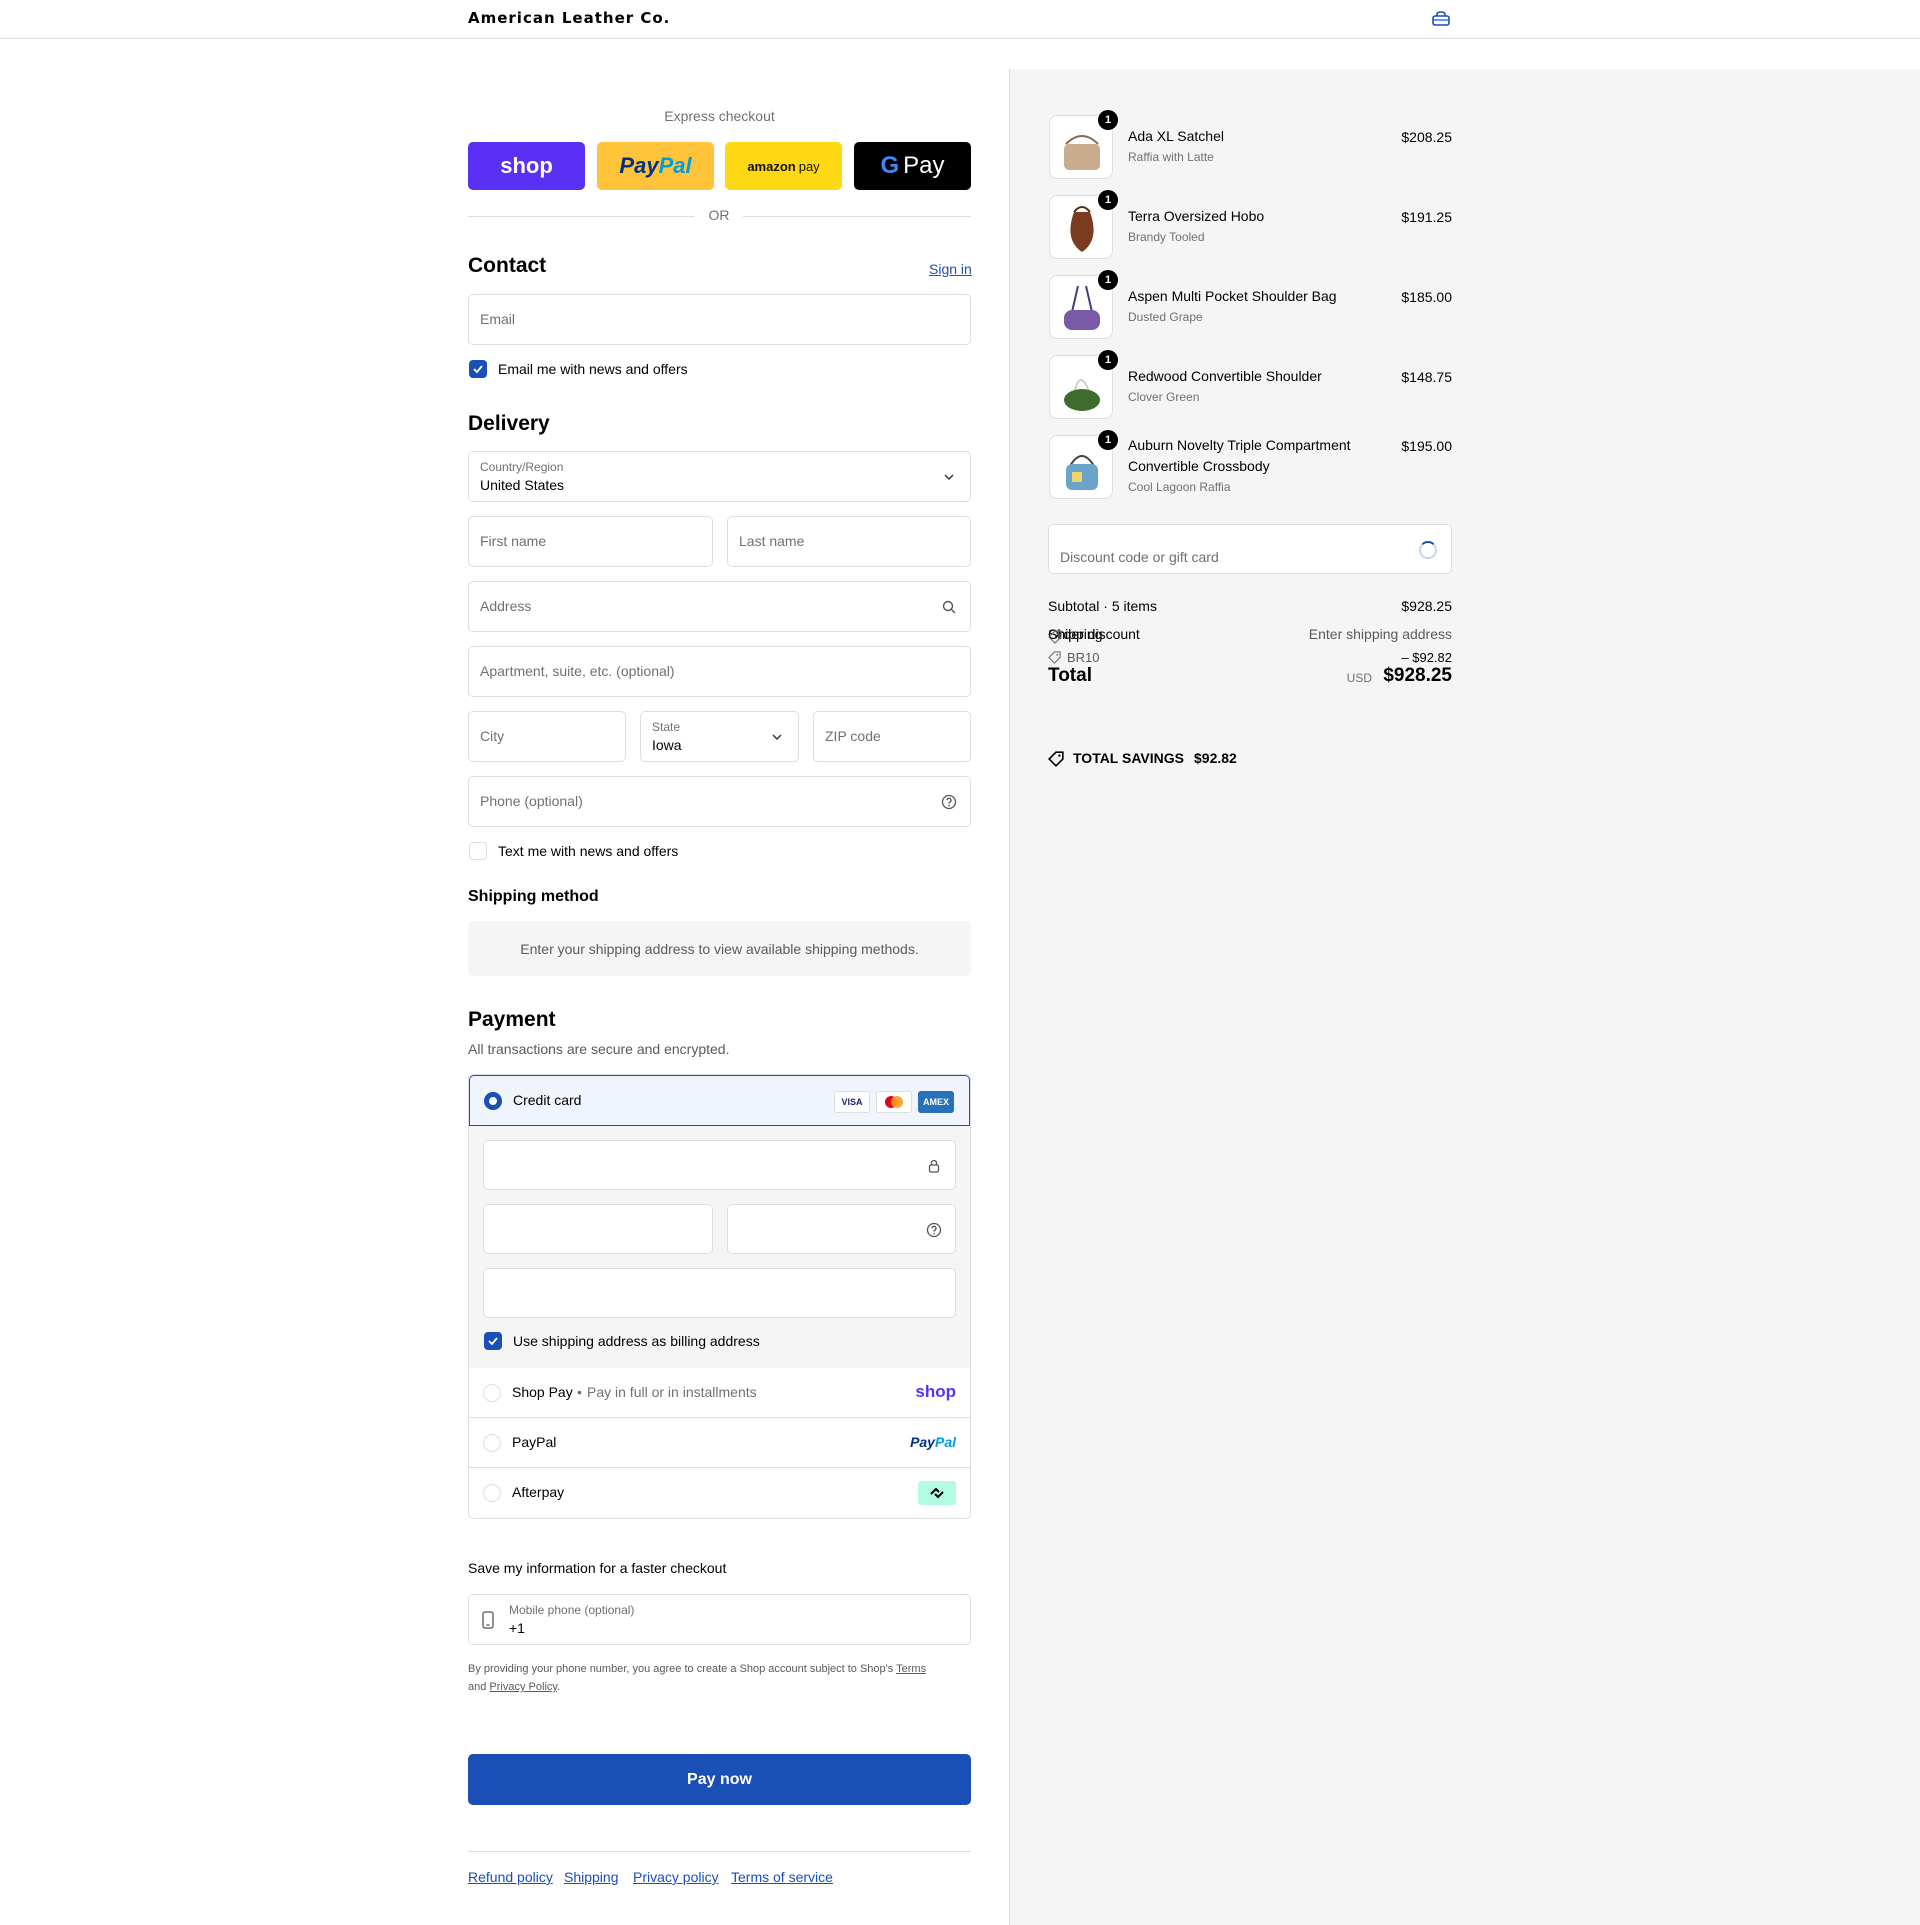  I want to click on shop-pay-radio, so click(492, 1393).